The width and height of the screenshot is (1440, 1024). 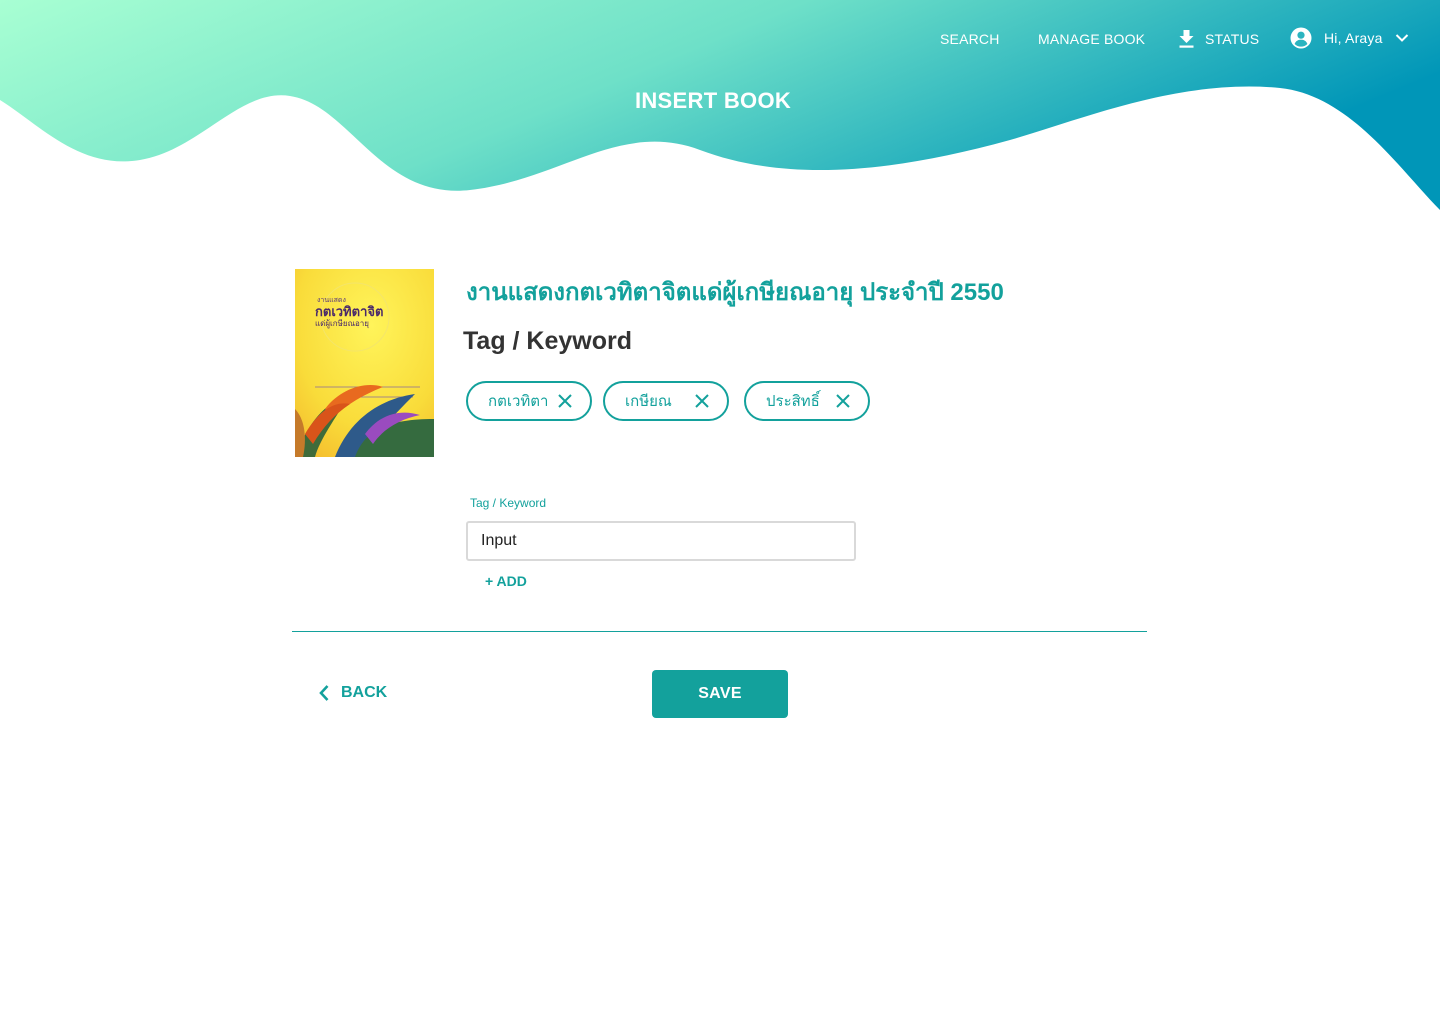 I want to click on section-divider, so click(x=719, y=631).